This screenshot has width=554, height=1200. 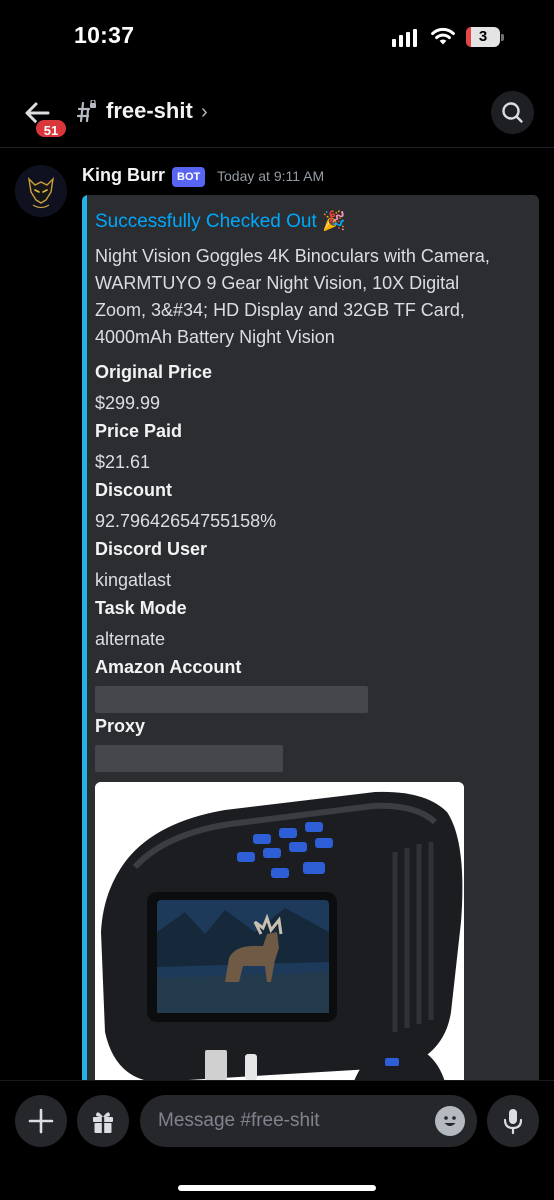 I want to click on message-timestamp: Today at 9:11 AM, so click(x=271, y=176).